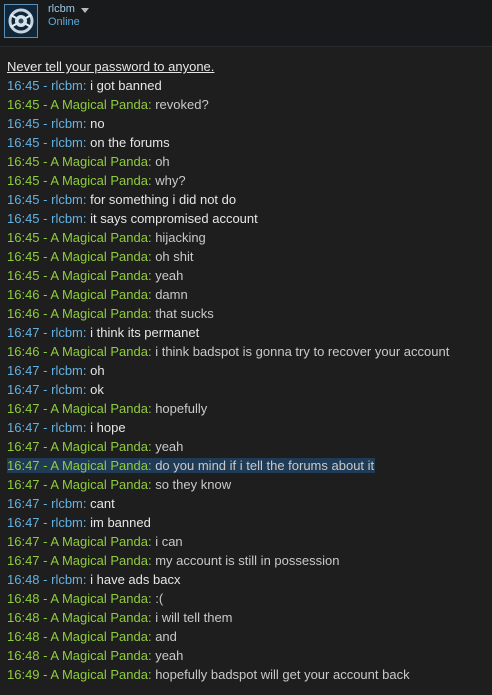 Image resolution: width=492 pixels, height=695 pixels. What do you see at coordinates (89, 142) in the screenshot?
I see `chat-message-line: 16:45 - rlcbm: on the forums` at bounding box center [89, 142].